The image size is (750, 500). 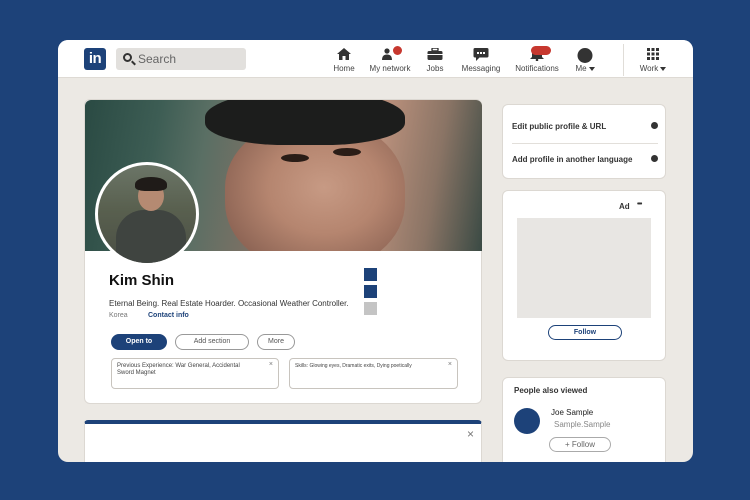 I want to click on ad-label: Ad, so click(x=624, y=206).